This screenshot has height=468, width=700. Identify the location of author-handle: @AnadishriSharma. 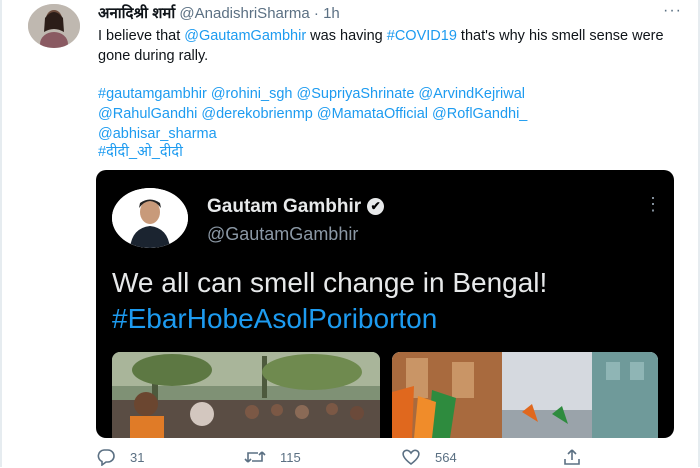
(244, 13).